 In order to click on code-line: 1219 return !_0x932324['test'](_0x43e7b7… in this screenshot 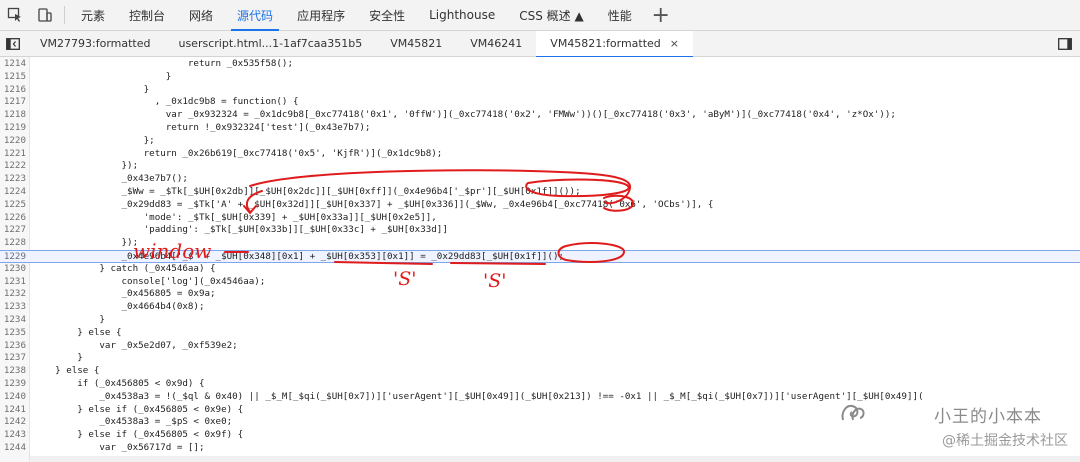, I will do `click(540, 128)`.